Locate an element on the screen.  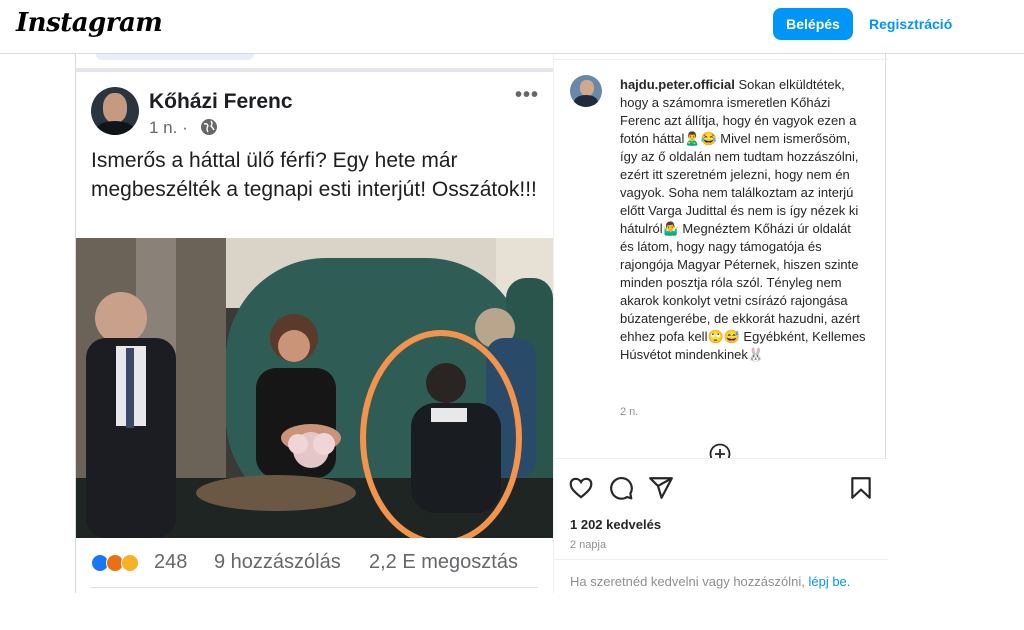
fb-post-time: 1 n. · is located at coordinates (168, 127).